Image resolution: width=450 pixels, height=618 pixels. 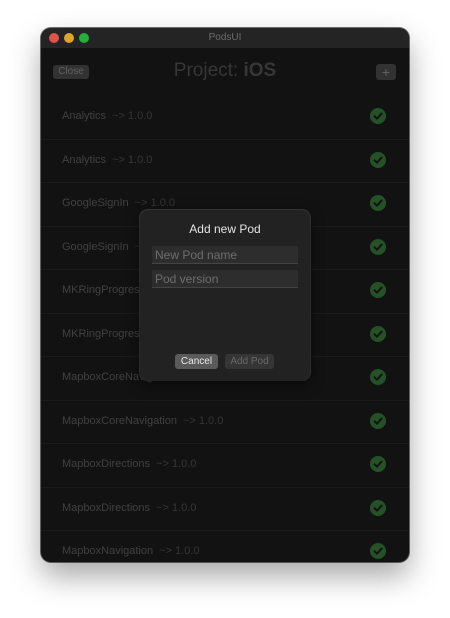 What do you see at coordinates (196, 361) in the screenshot?
I see `cancel-button: Cancel` at bounding box center [196, 361].